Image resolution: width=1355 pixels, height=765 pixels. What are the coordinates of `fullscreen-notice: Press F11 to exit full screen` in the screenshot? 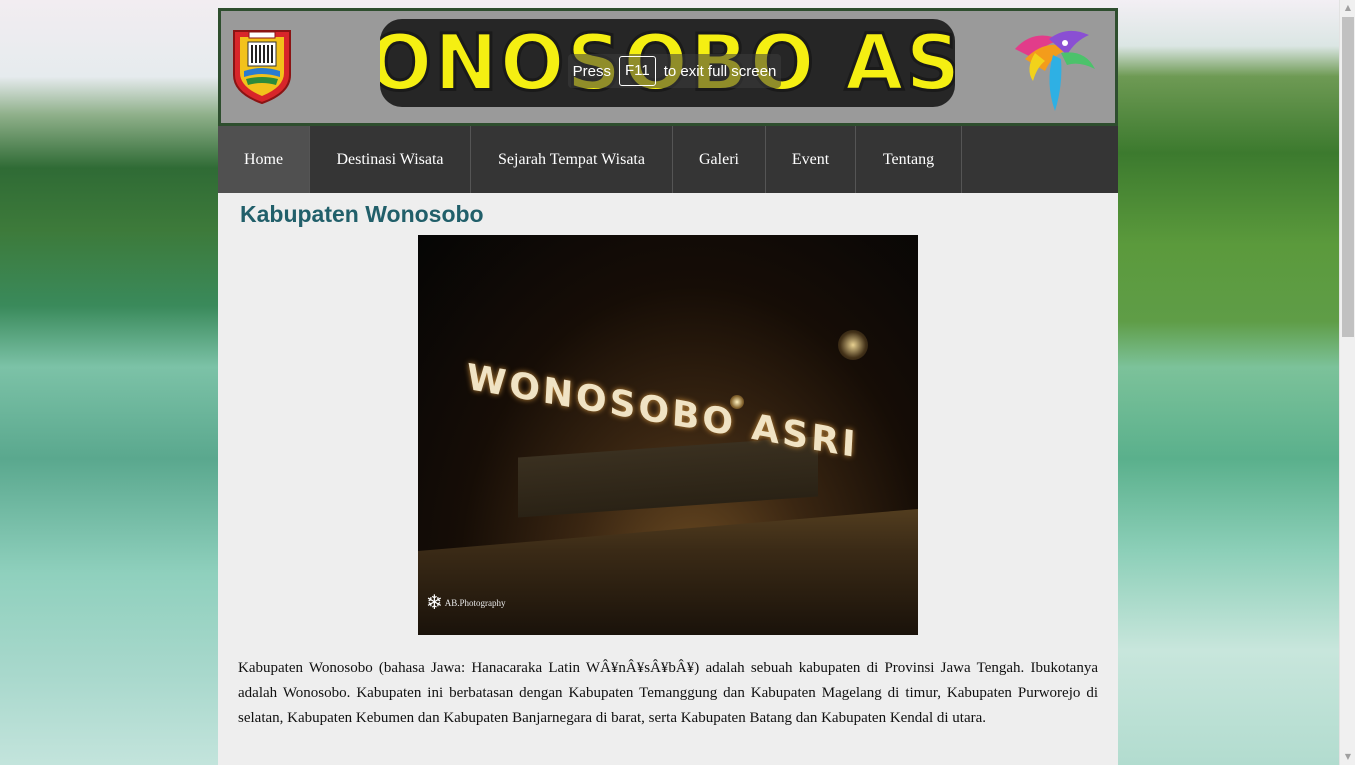 It's located at (674, 71).